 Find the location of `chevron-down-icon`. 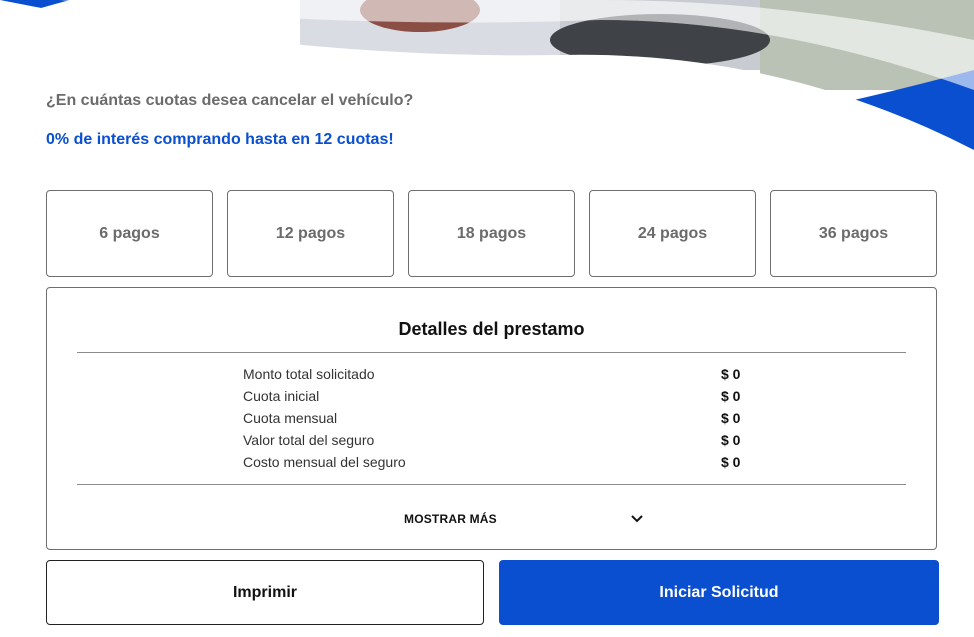

chevron-down-icon is located at coordinates (637, 519).